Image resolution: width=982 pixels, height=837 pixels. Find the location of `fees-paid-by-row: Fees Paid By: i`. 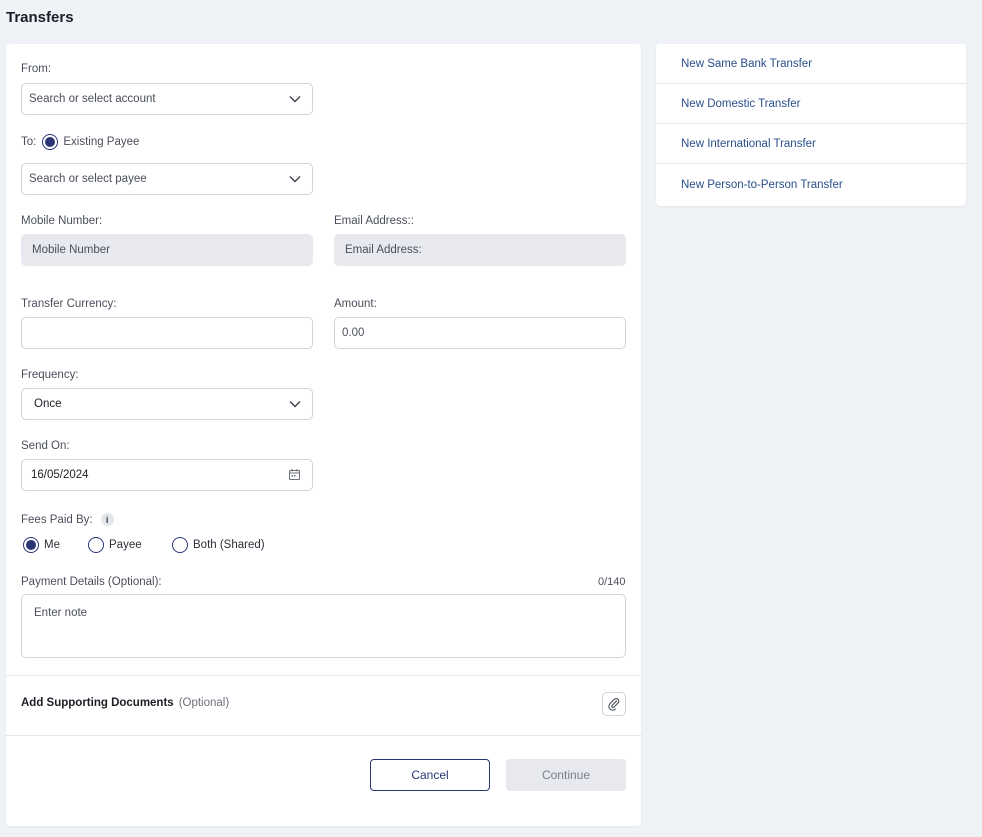

fees-paid-by-row: Fees Paid By: i is located at coordinates (67, 519).